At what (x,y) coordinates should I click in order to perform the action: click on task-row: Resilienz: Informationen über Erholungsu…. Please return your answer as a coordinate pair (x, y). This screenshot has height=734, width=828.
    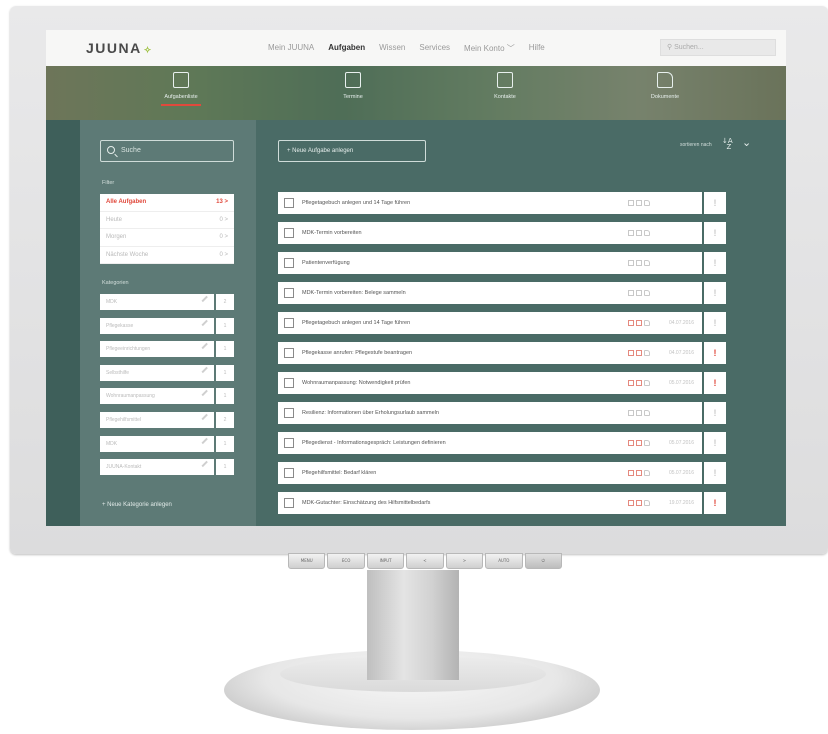
    Looking at the image, I should click on (502, 413).